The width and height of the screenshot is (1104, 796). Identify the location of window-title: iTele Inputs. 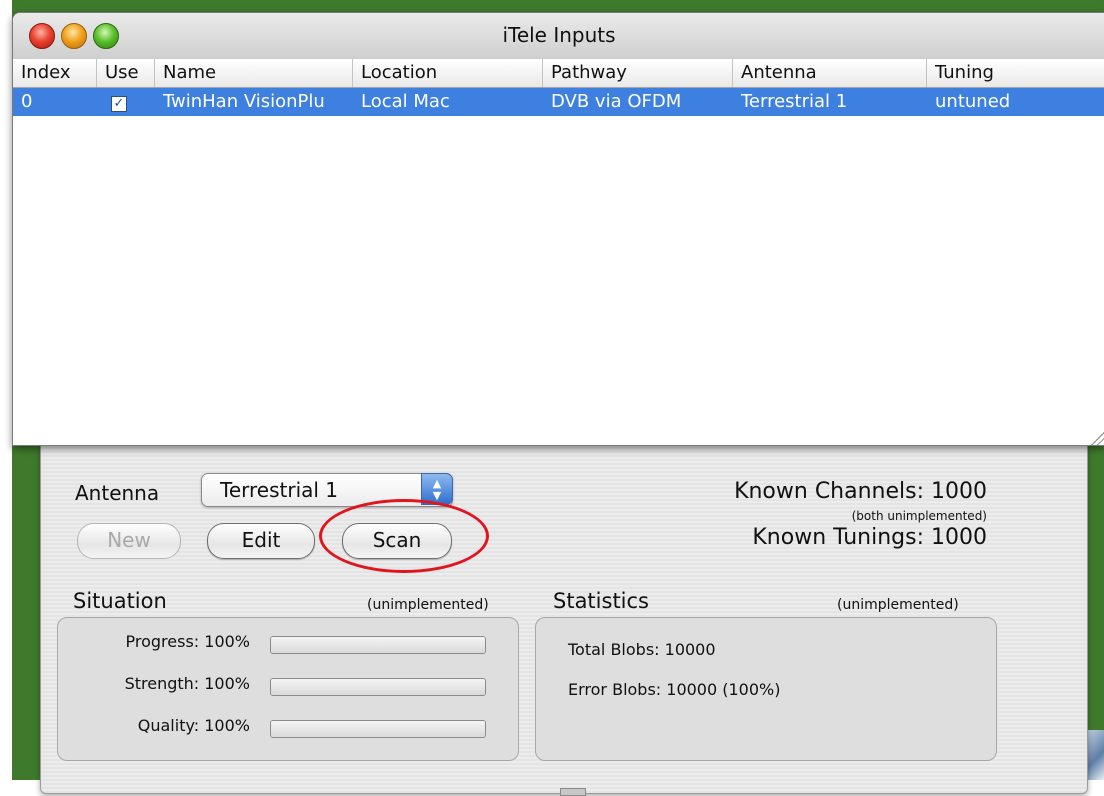
(559, 35).